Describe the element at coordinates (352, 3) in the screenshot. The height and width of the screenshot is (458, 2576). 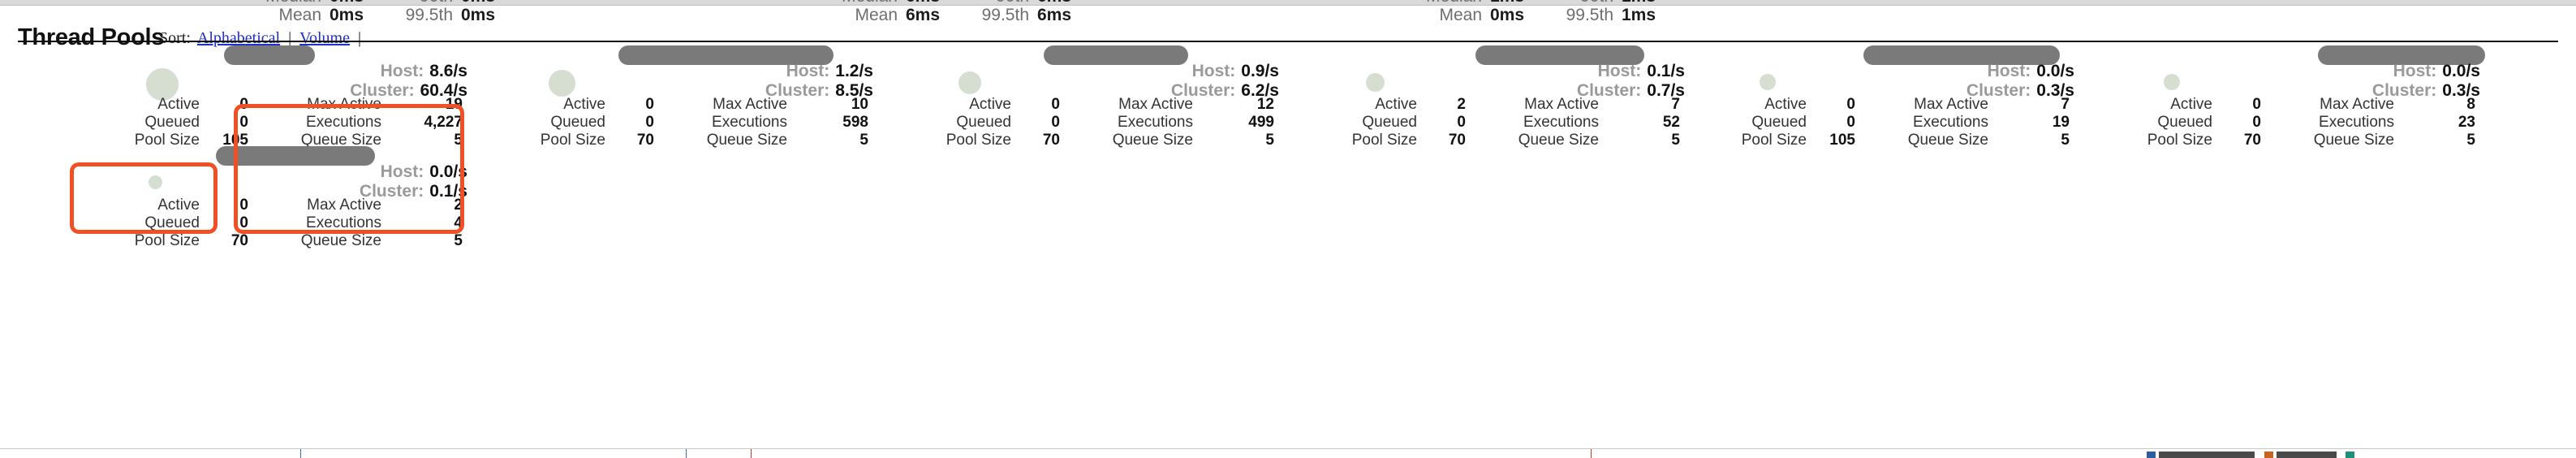
I see `median-value: 0ms` at that location.